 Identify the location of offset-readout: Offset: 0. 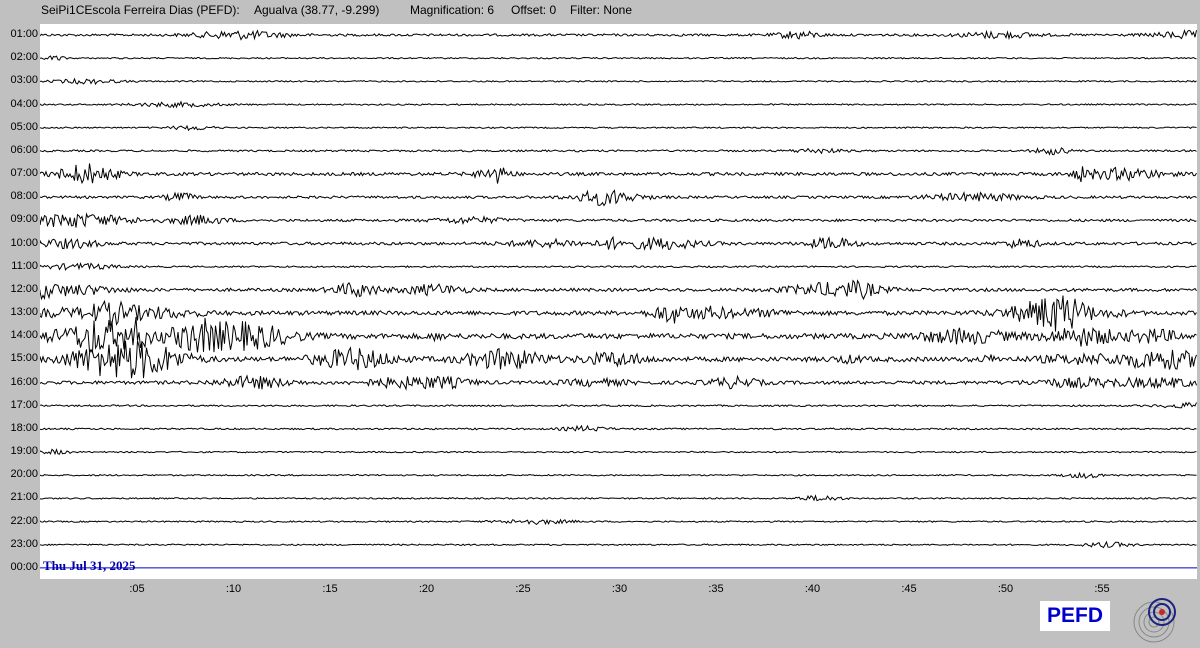
(534, 10).